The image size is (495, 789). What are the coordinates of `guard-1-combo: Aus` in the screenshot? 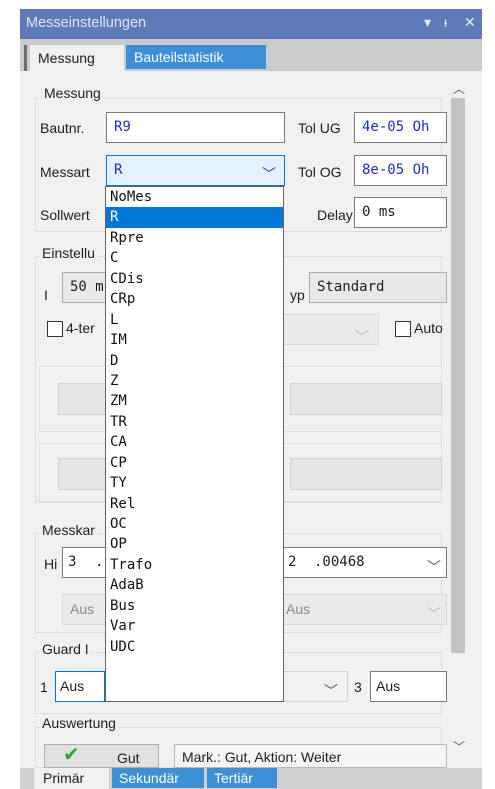 It's located at (80, 686).